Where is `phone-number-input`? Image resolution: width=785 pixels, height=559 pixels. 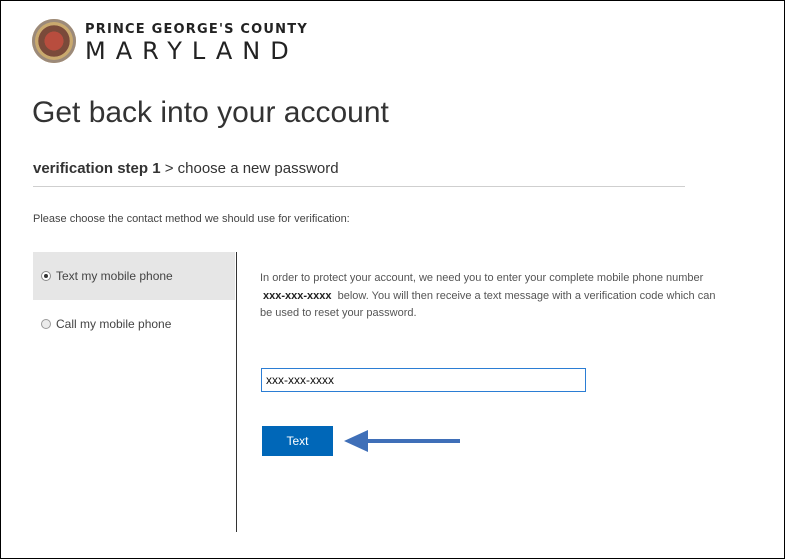 phone-number-input is located at coordinates (423, 380).